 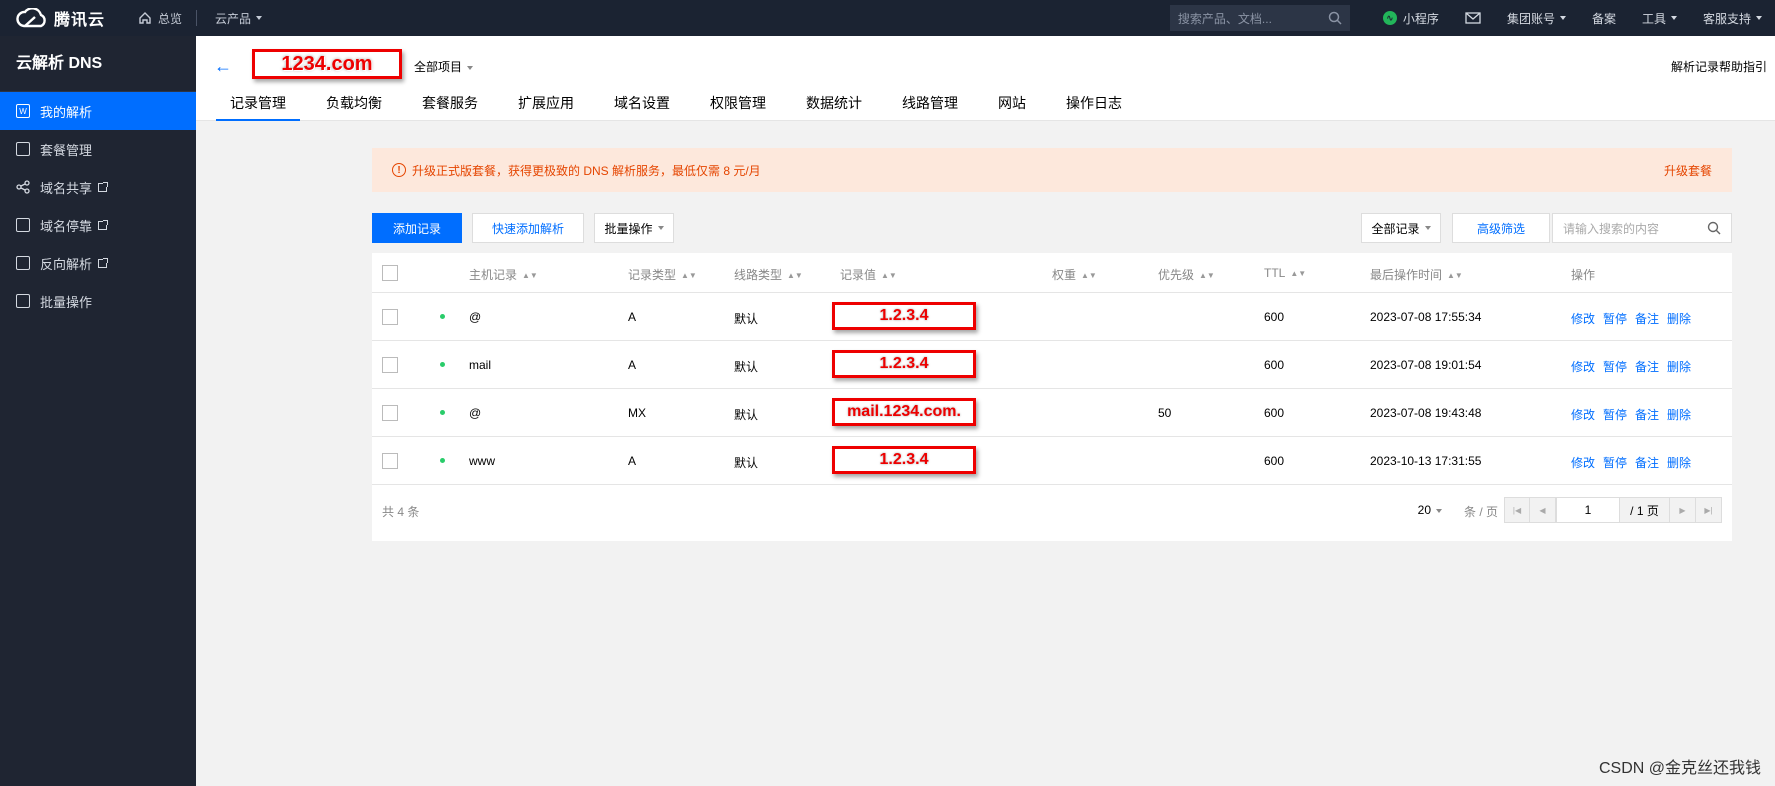 I want to click on col-label: 记录值, so click(x=858, y=275).